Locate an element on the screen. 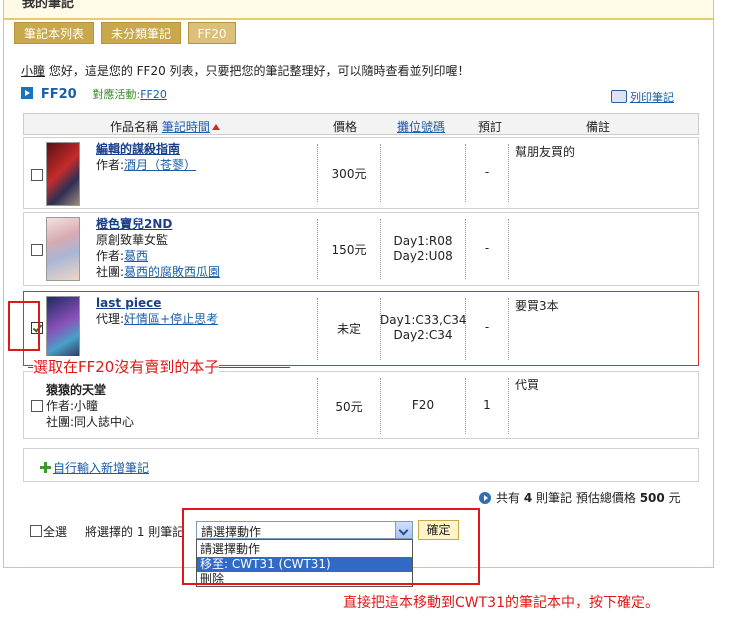 The height and width of the screenshot is (629, 731). author-link: 酒月（苍蓼） is located at coordinates (160, 165).